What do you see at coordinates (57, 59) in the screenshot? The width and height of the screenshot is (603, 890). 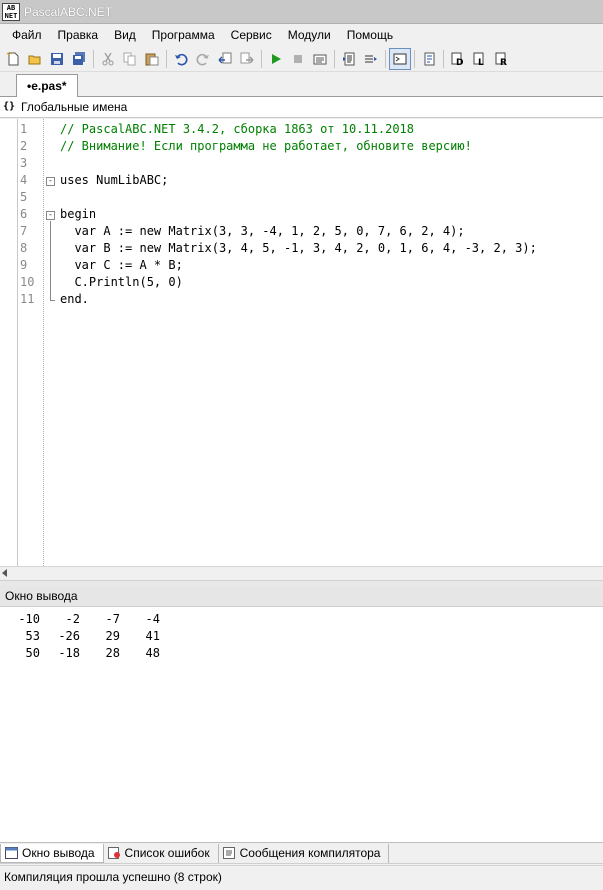 I see `save-icon` at bounding box center [57, 59].